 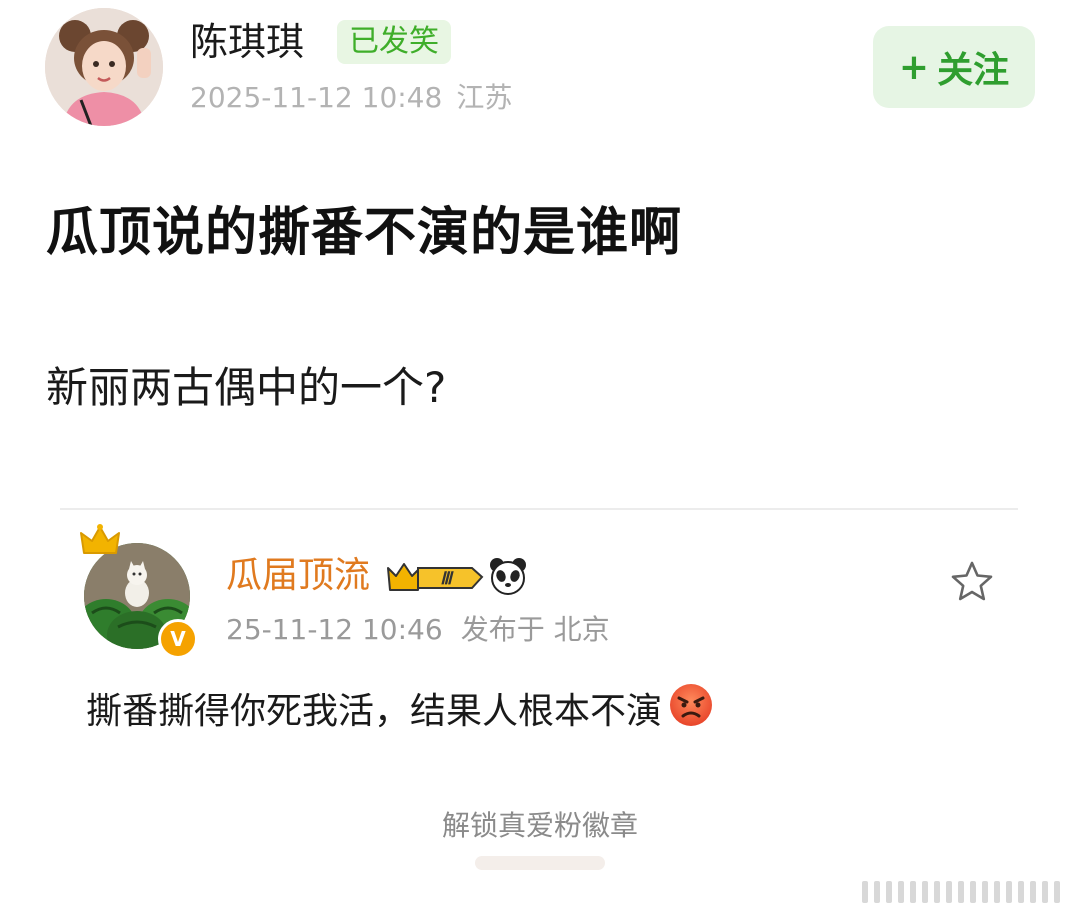 I want to click on star-outline-icon, so click(x=972, y=581).